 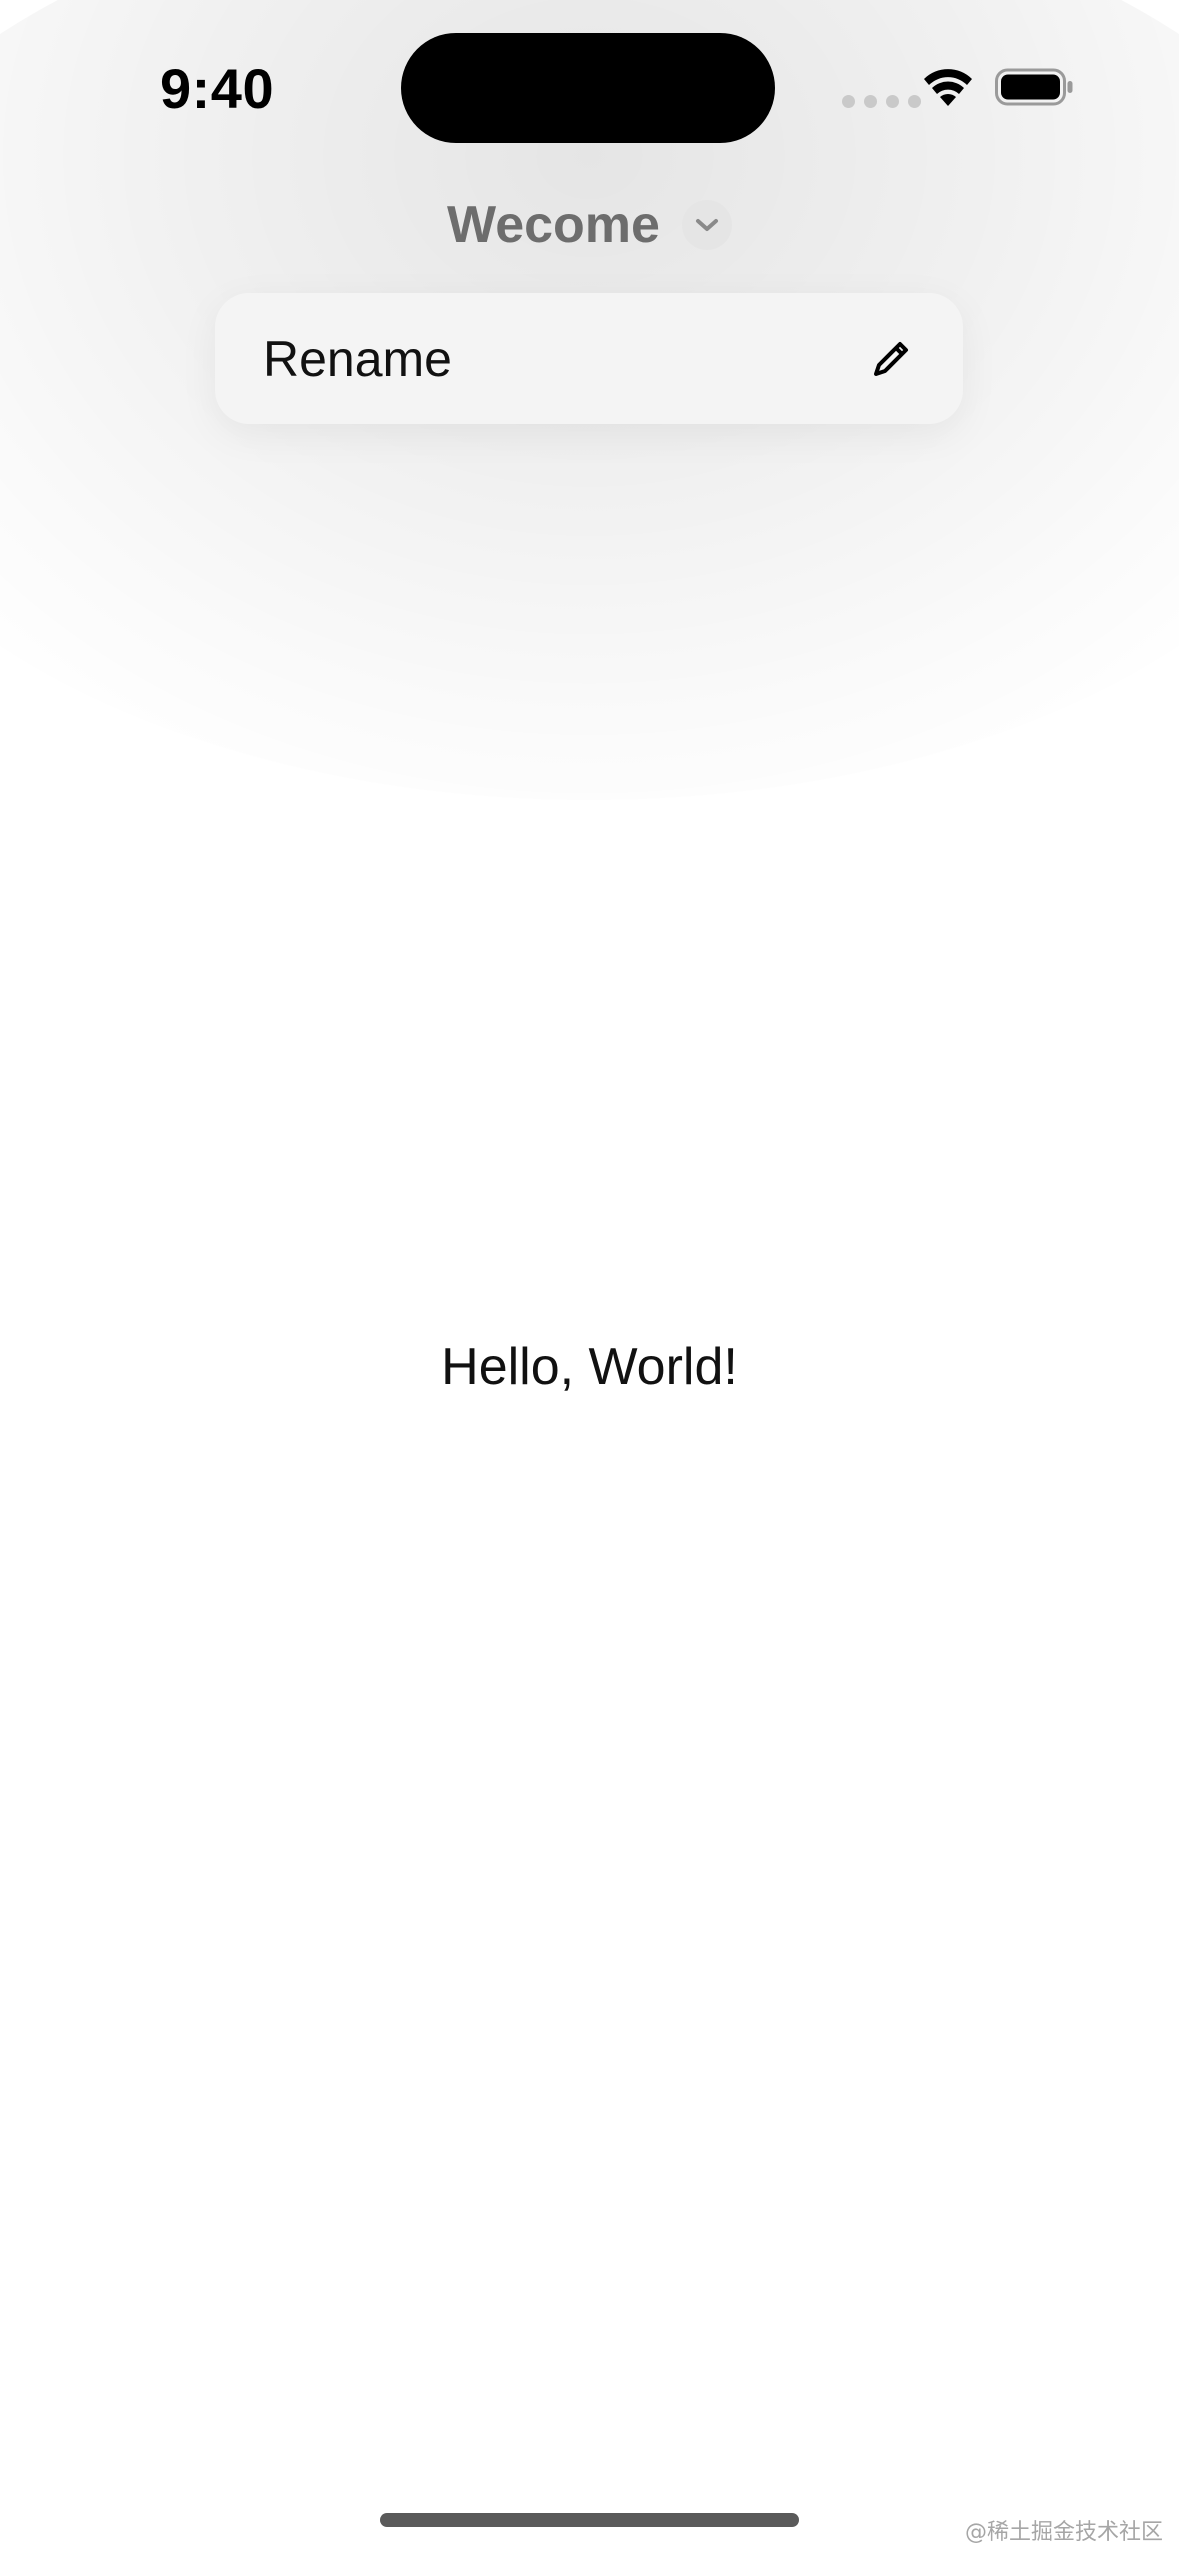 What do you see at coordinates (1063, 2532) in the screenshot?
I see `watermark: @稀土掘金技术社区` at bounding box center [1063, 2532].